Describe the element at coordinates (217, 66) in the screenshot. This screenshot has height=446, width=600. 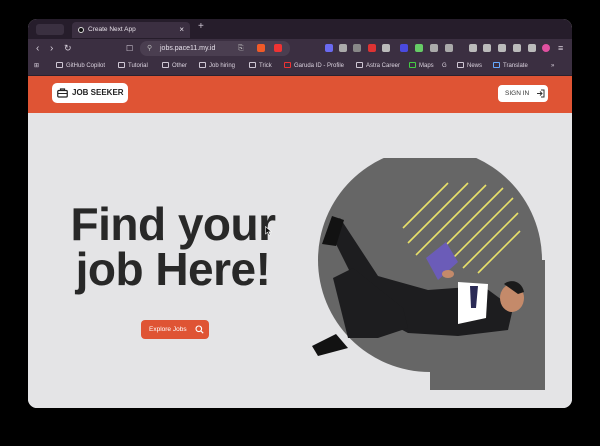
I see `bookmark-item: Job hiring` at that location.